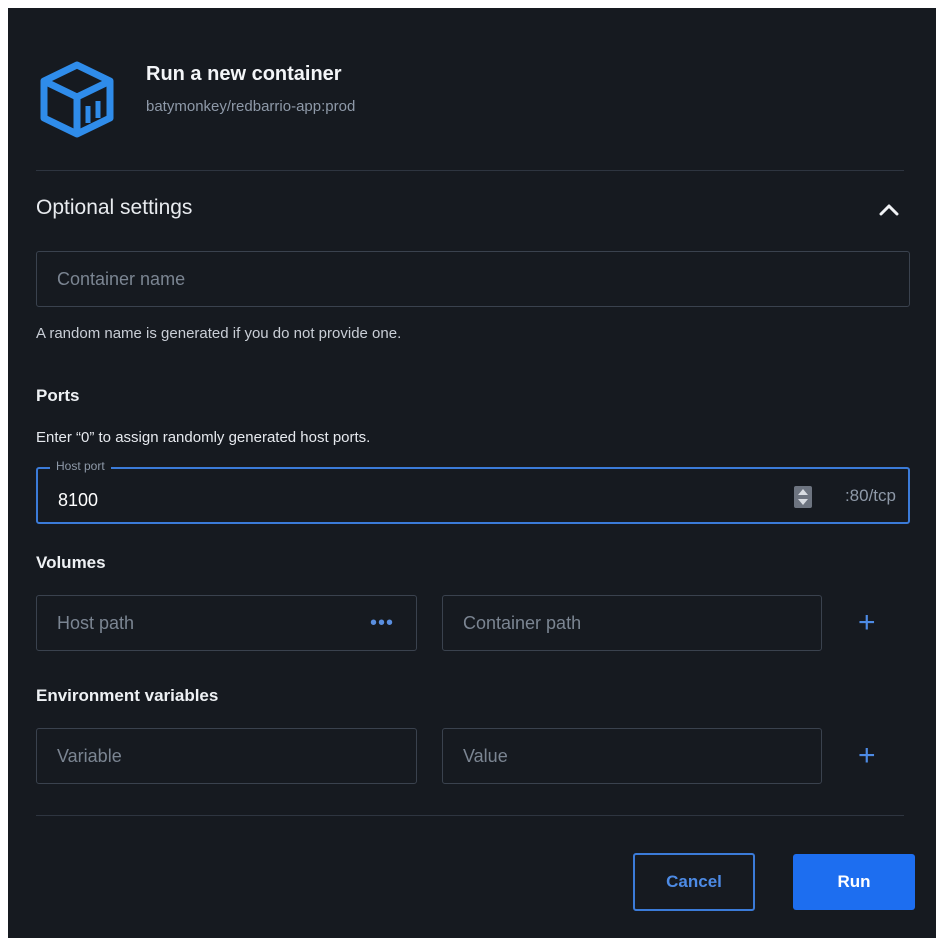 Image resolution: width=938 pixels, height=947 pixels. I want to click on optional-settings-title: Optional settings, so click(114, 207).